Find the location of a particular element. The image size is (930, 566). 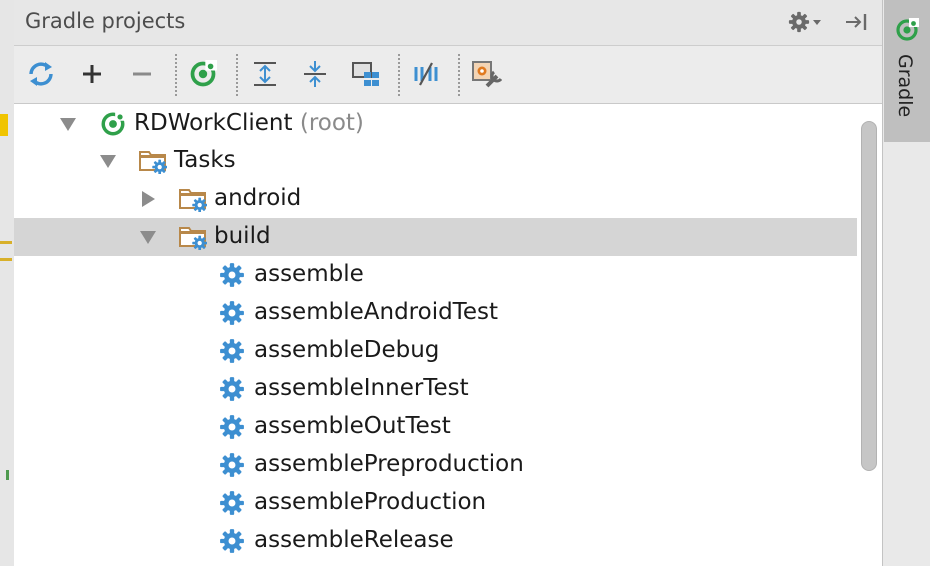

editor-gutter-strip is located at coordinates (7, 283).